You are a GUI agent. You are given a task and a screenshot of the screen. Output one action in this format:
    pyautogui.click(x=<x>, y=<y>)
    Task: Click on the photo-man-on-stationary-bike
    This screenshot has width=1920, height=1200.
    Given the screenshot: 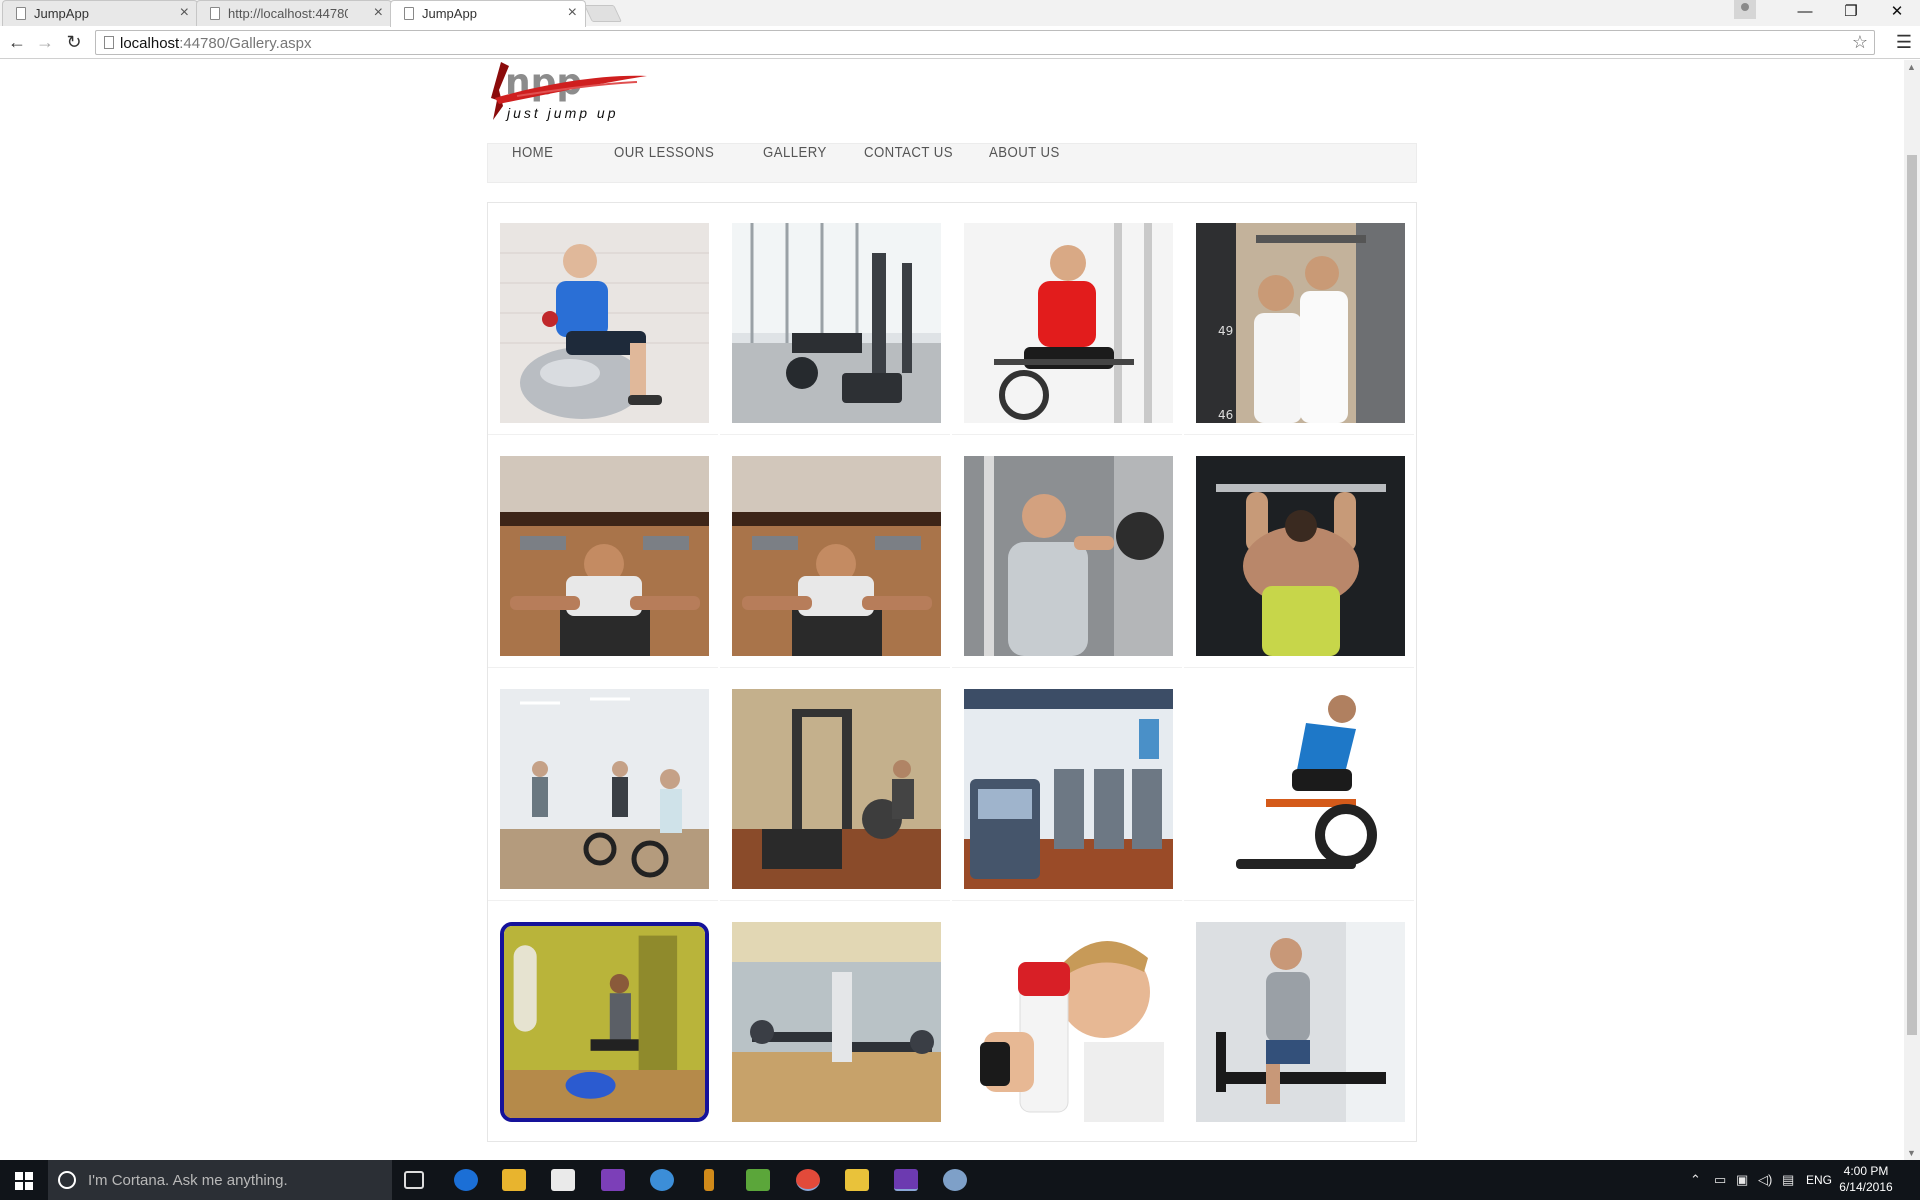 What is the action you would take?
    pyautogui.click(x=1068, y=323)
    